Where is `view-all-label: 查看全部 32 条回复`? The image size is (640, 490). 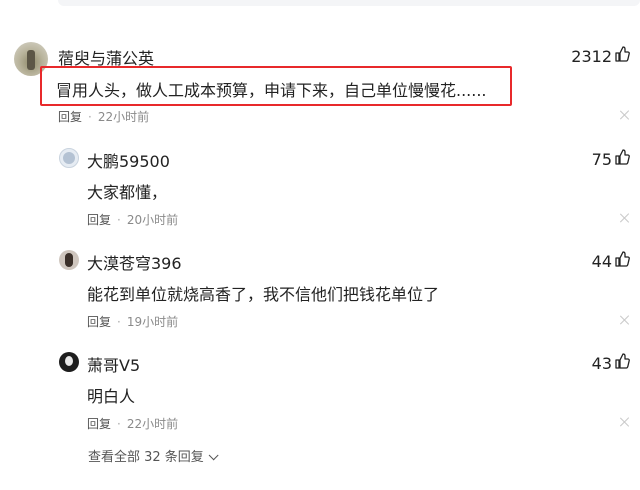 view-all-label: 查看全部 32 条回复 is located at coordinates (146, 457).